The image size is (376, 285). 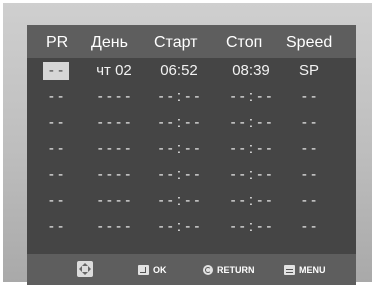 What do you see at coordinates (208, 270) in the screenshot?
I see `return-icon` at bounding box center [208, 270].